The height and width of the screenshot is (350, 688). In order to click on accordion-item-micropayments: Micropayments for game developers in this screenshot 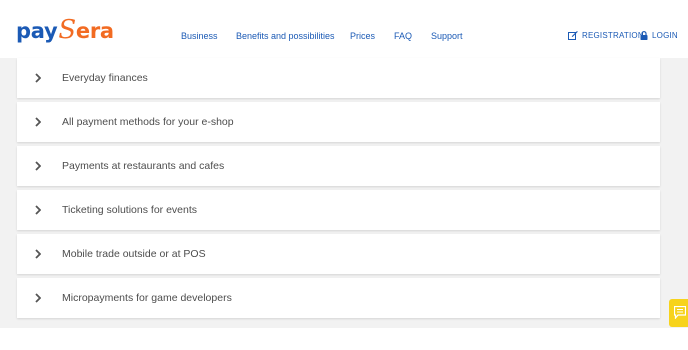, I will do `click(338, 298)`.